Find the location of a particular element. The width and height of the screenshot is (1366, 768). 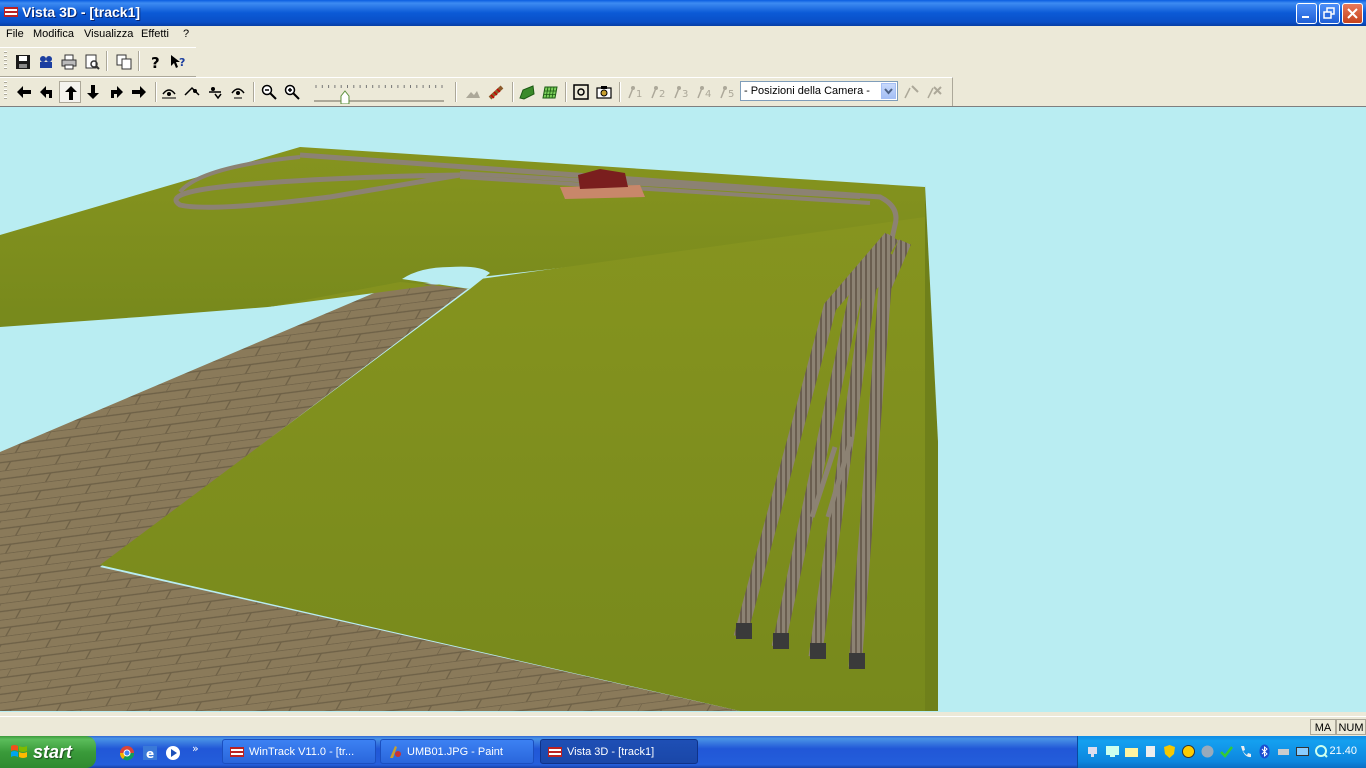

menu-visualizza: Visualizza is located at coordinates (108, 34).